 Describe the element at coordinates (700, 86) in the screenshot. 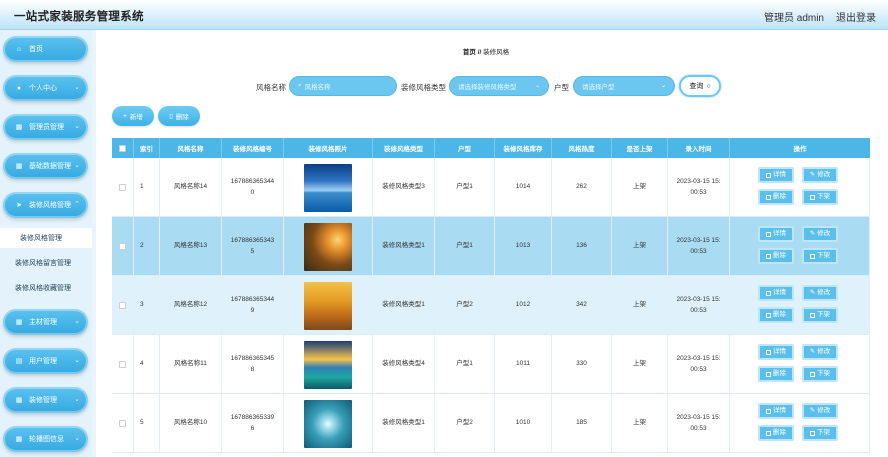

I see `query-button: 查询 ○` at that location.